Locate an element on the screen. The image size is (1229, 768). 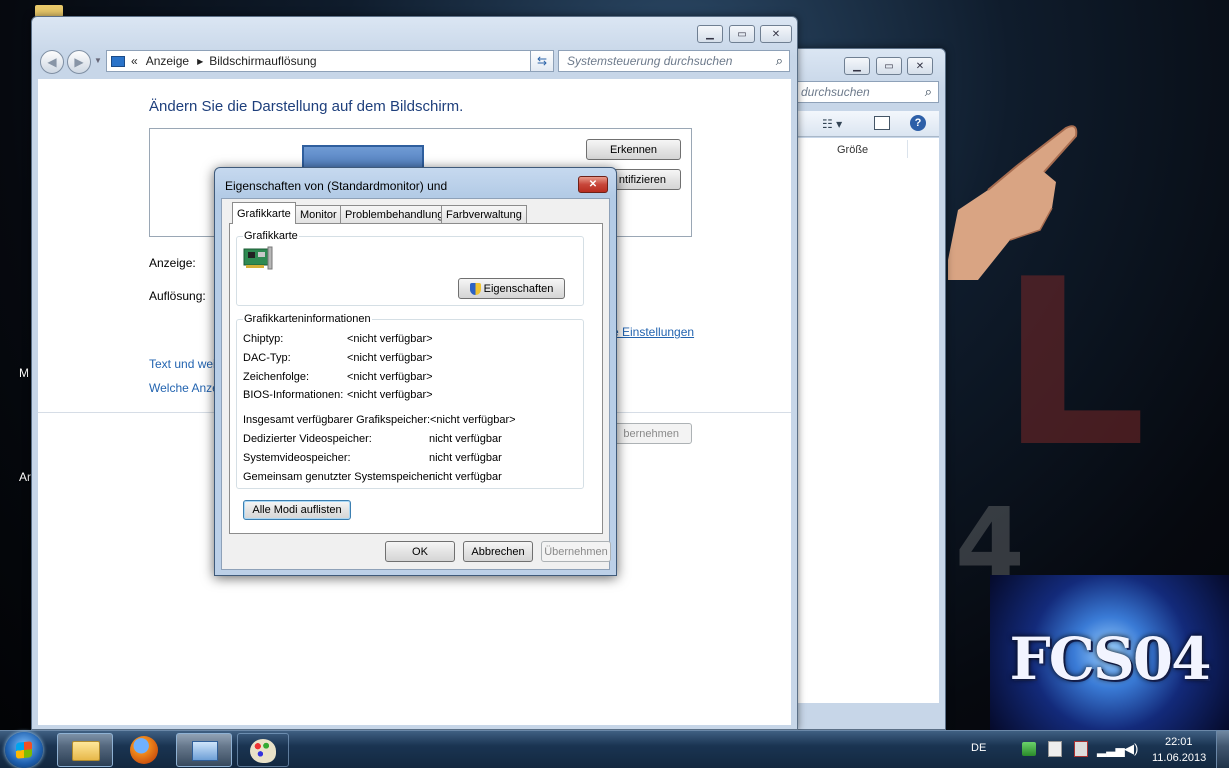
folder-icon is located at coordinates (86, 751).